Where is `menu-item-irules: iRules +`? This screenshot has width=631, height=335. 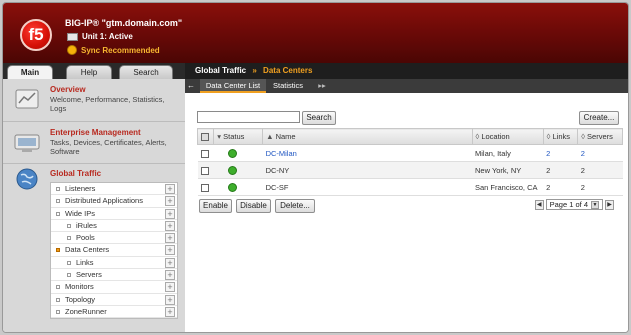 menu-item-irules: iRules + is located at coordinates (114, 226).